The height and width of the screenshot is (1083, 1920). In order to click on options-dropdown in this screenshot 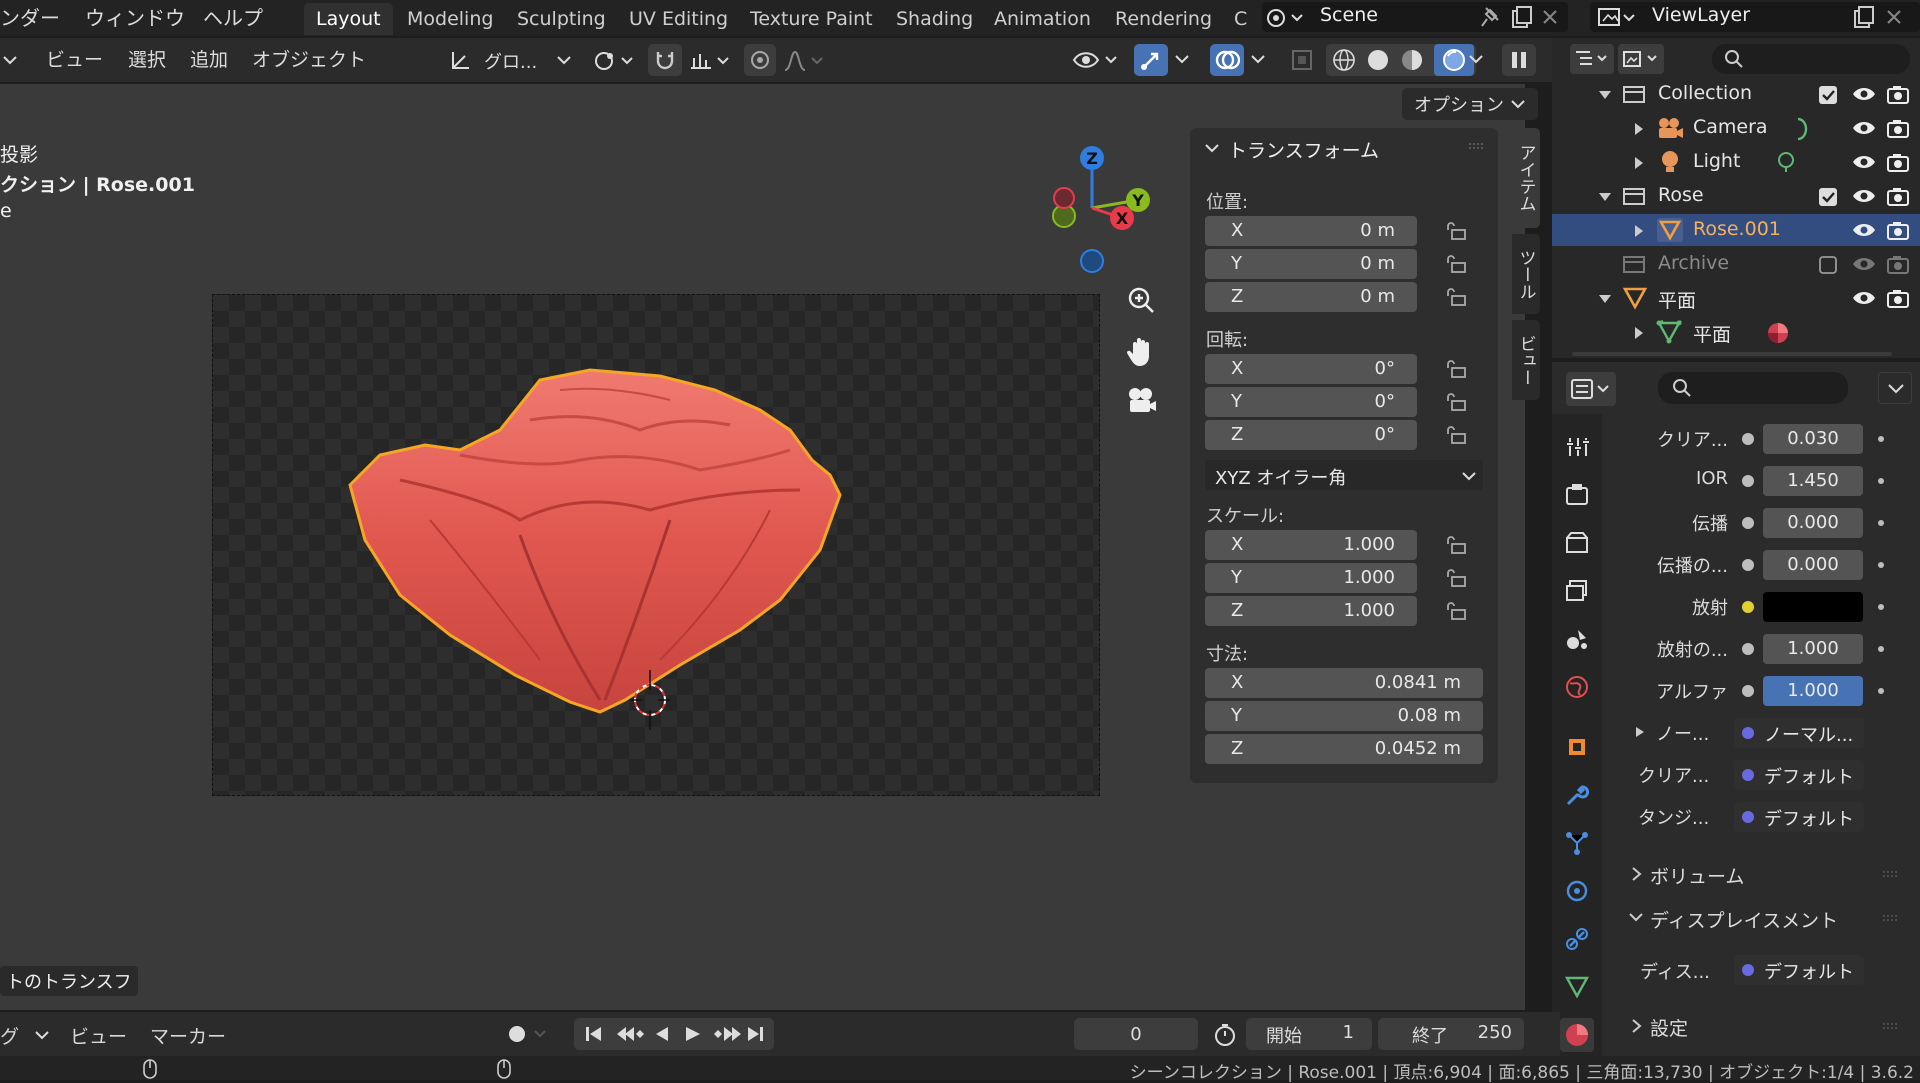, I will do `click(1895, 388)`.